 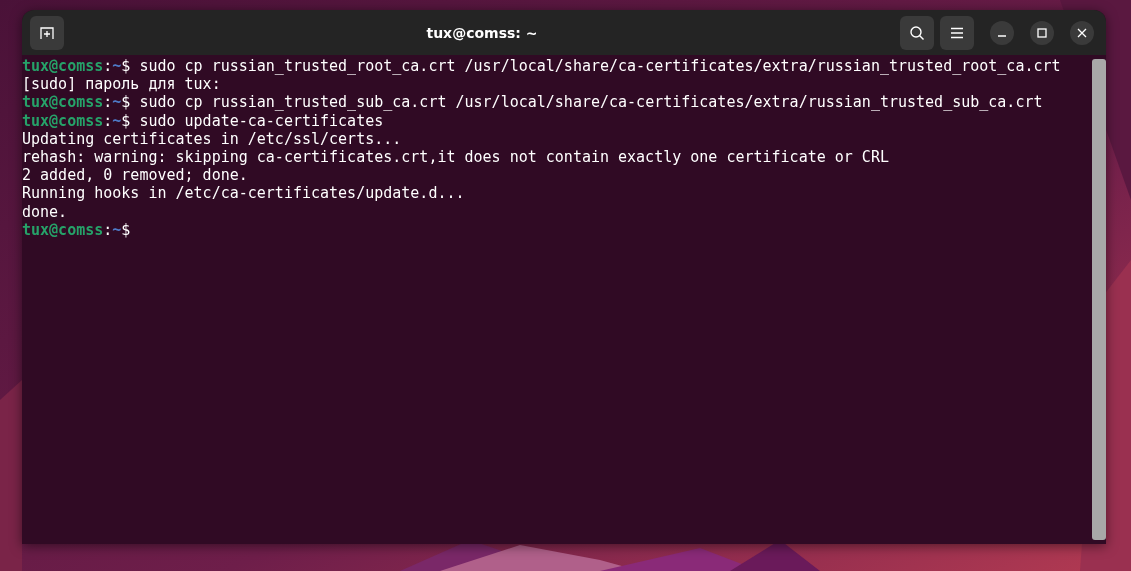 What do you see at coordinates (121, 84) in the screenshot?
I see `output-line: [sudo] пароль для tux:` at bounding box center [121, 84].